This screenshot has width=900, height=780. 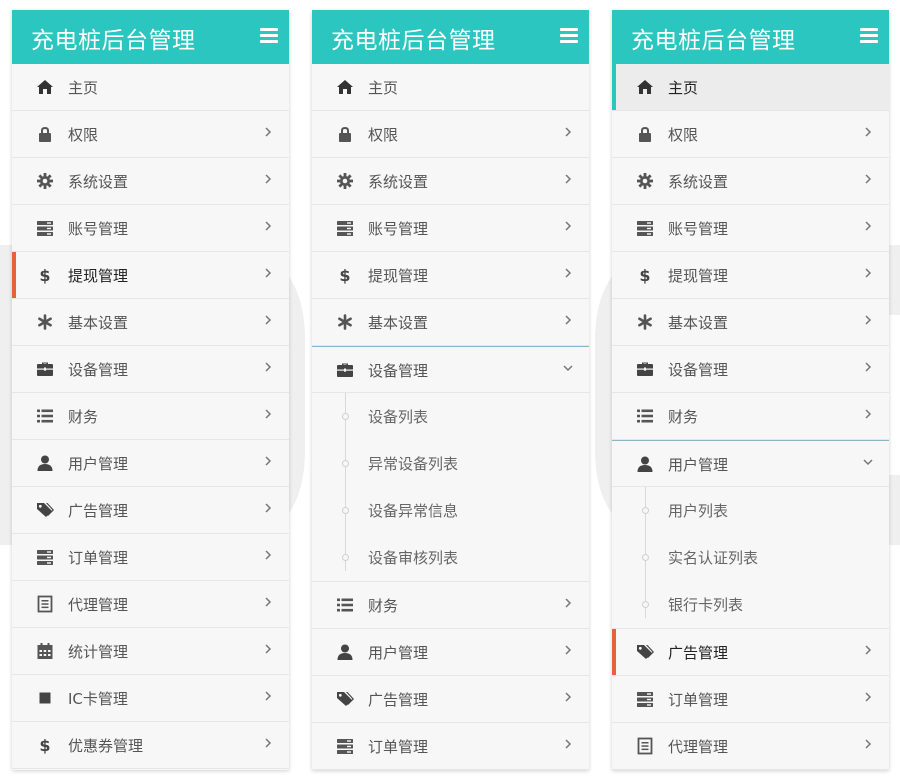 I want to click on sidebar-item-label: 广告管理, so click(x=398, y=700).